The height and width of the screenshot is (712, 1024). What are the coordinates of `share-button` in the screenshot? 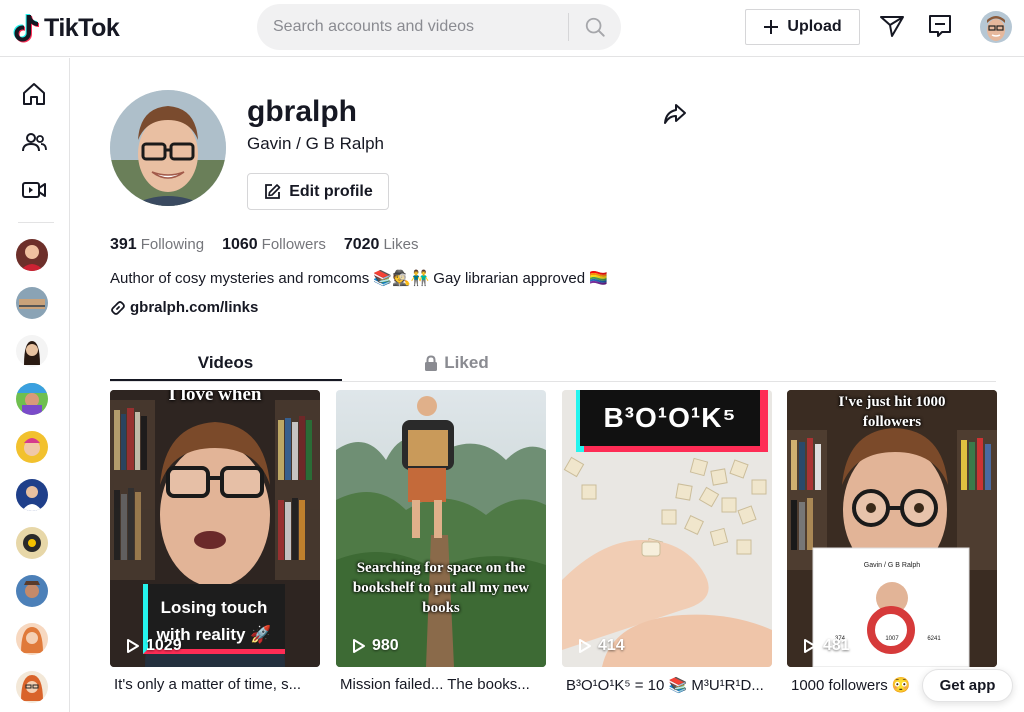 It's located at (675, 114).